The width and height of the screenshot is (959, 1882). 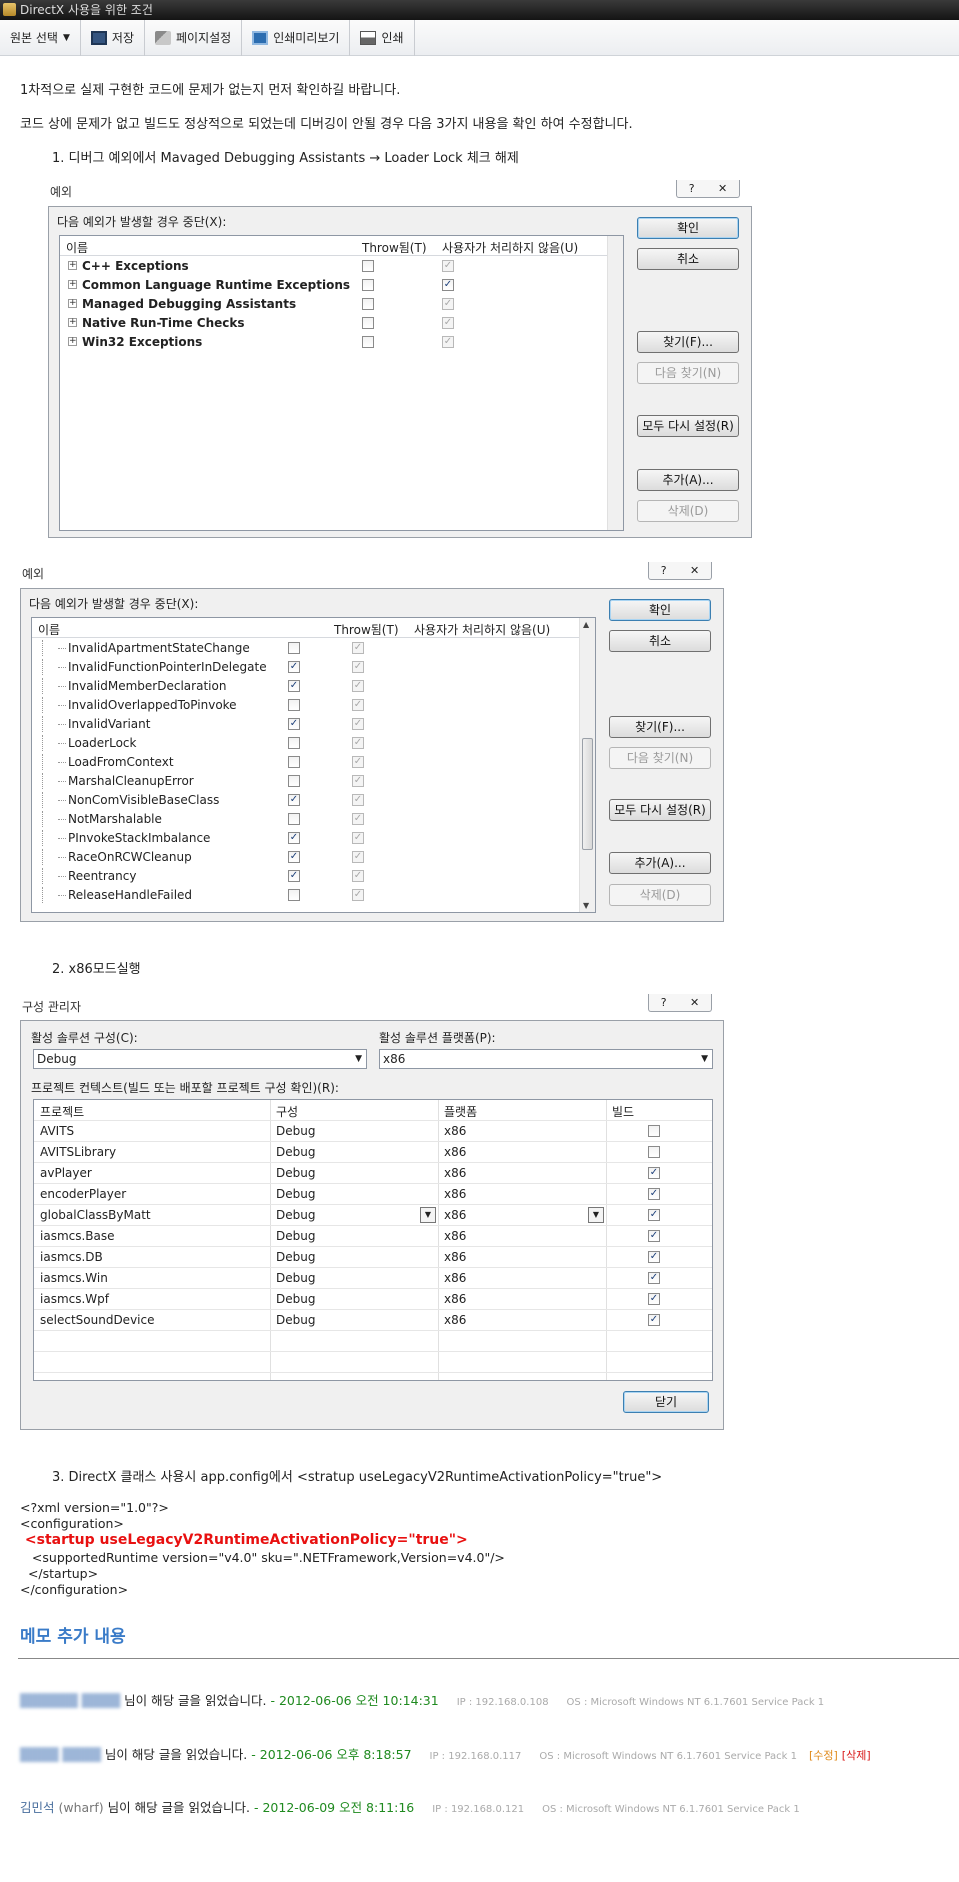 What do you see at coordinates (113, 37) in the screenshot?
I see `save-button: 저장` at bounding box center [113, 37].